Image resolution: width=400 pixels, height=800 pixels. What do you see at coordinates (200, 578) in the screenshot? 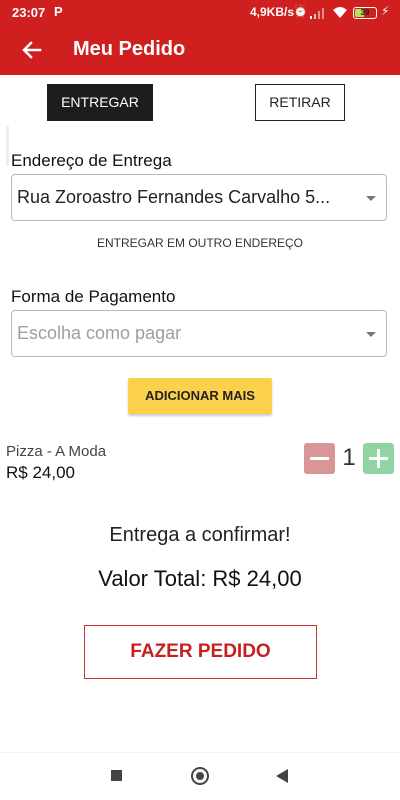
I see `order-total: Valor Total: R$ 24,00` at bounding box center [200, 578].